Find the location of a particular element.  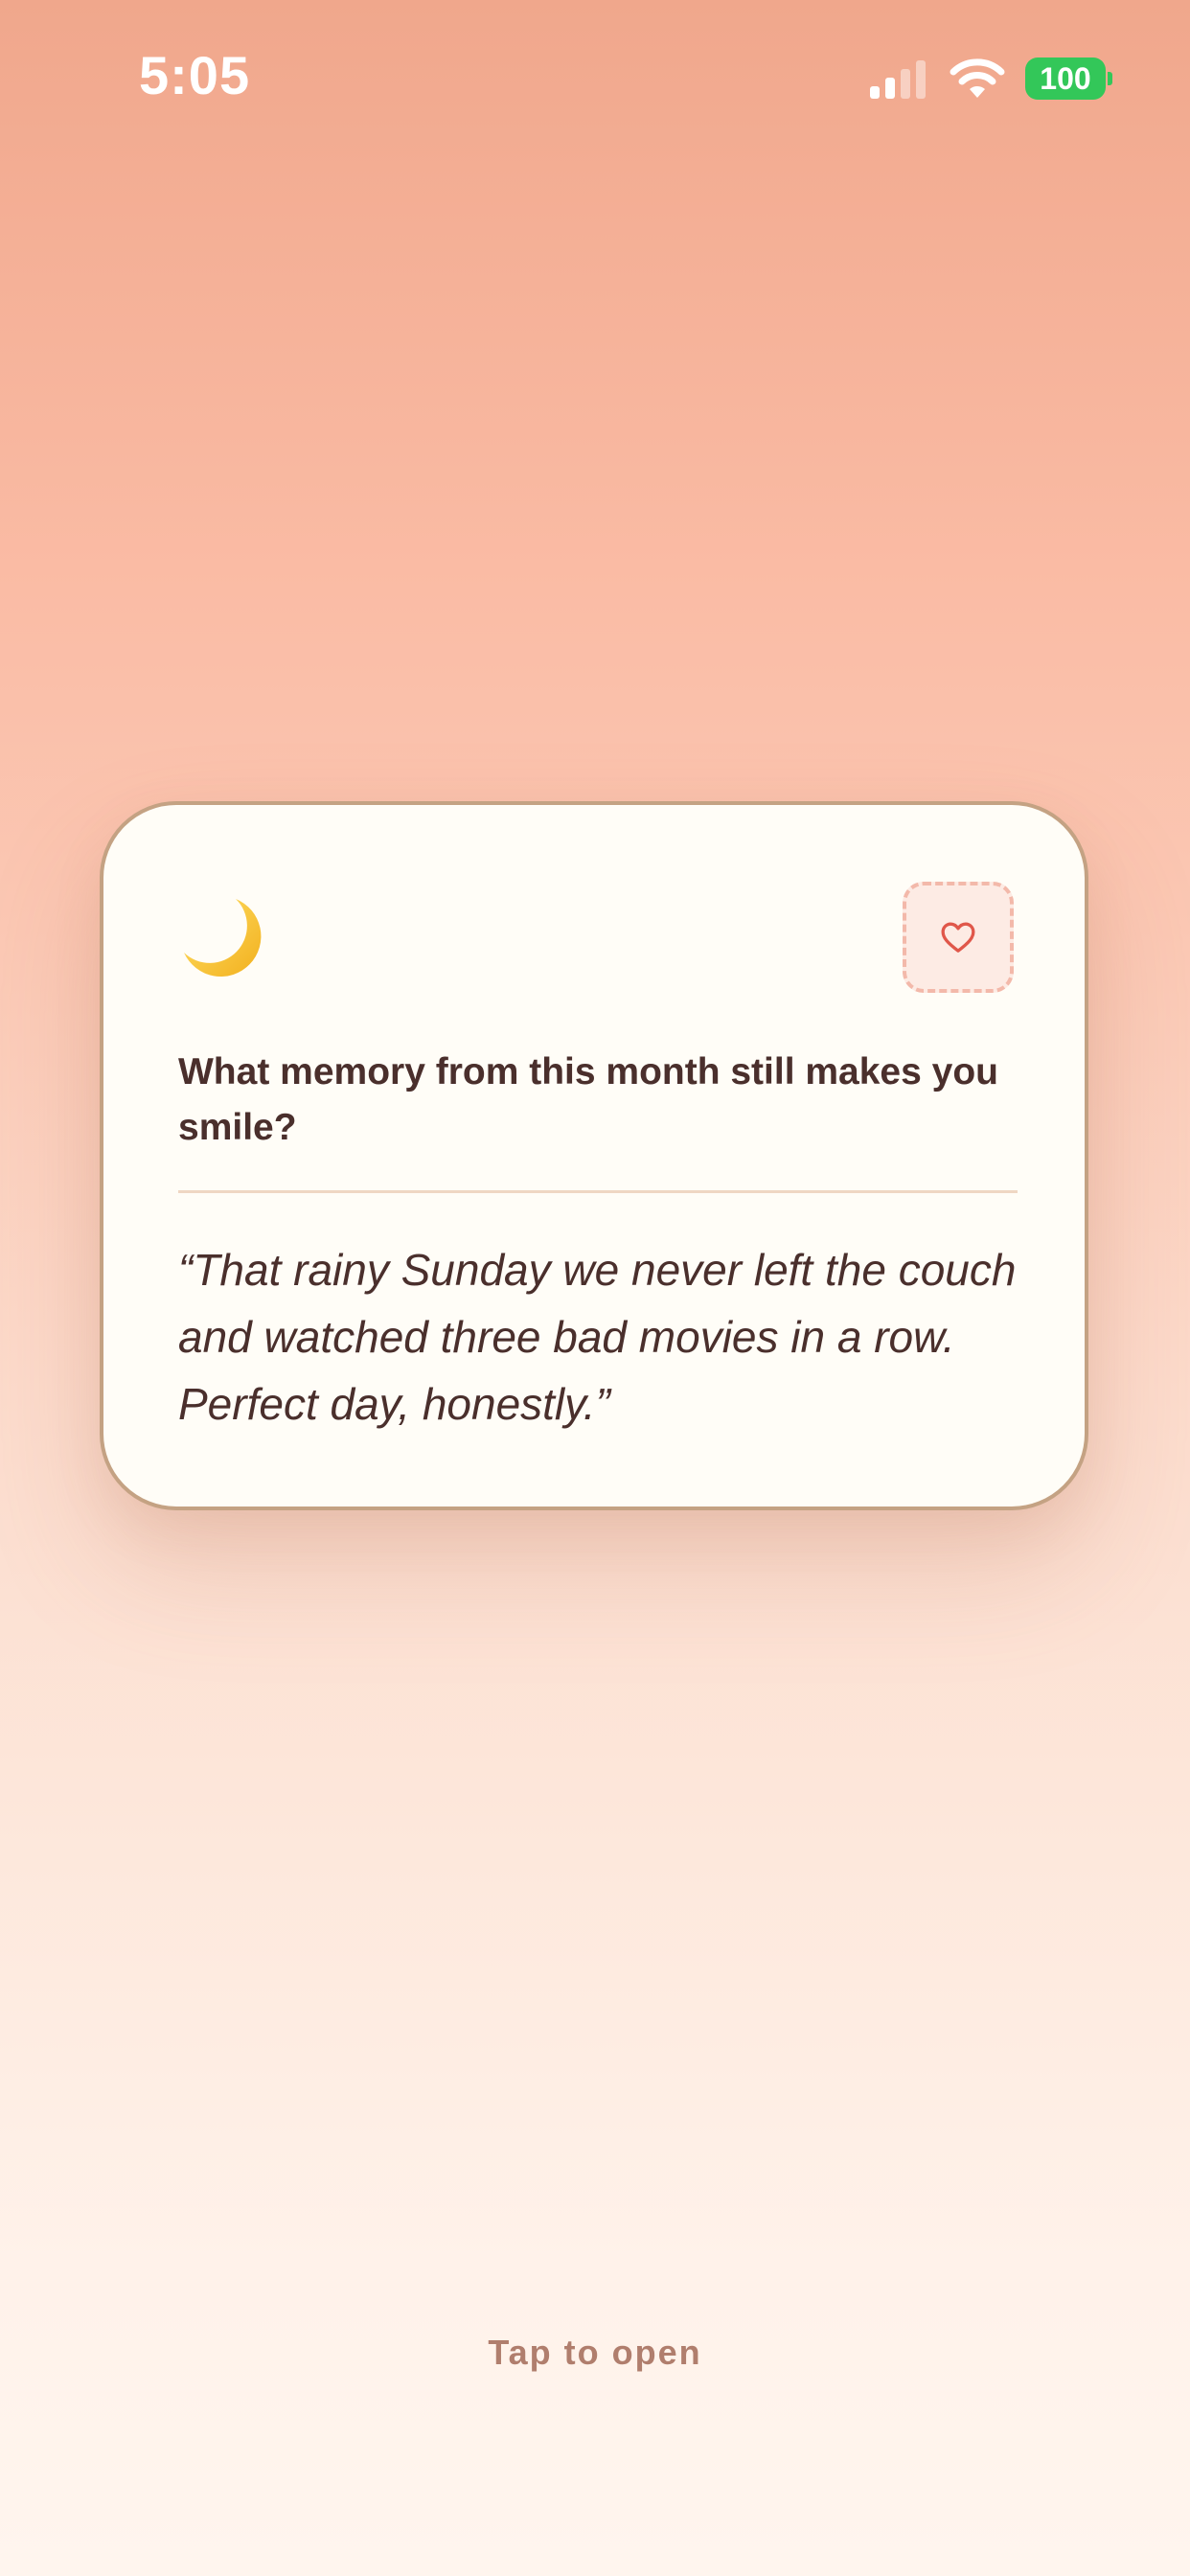

battery-level: 100 is located at coordinates (1066, 78).